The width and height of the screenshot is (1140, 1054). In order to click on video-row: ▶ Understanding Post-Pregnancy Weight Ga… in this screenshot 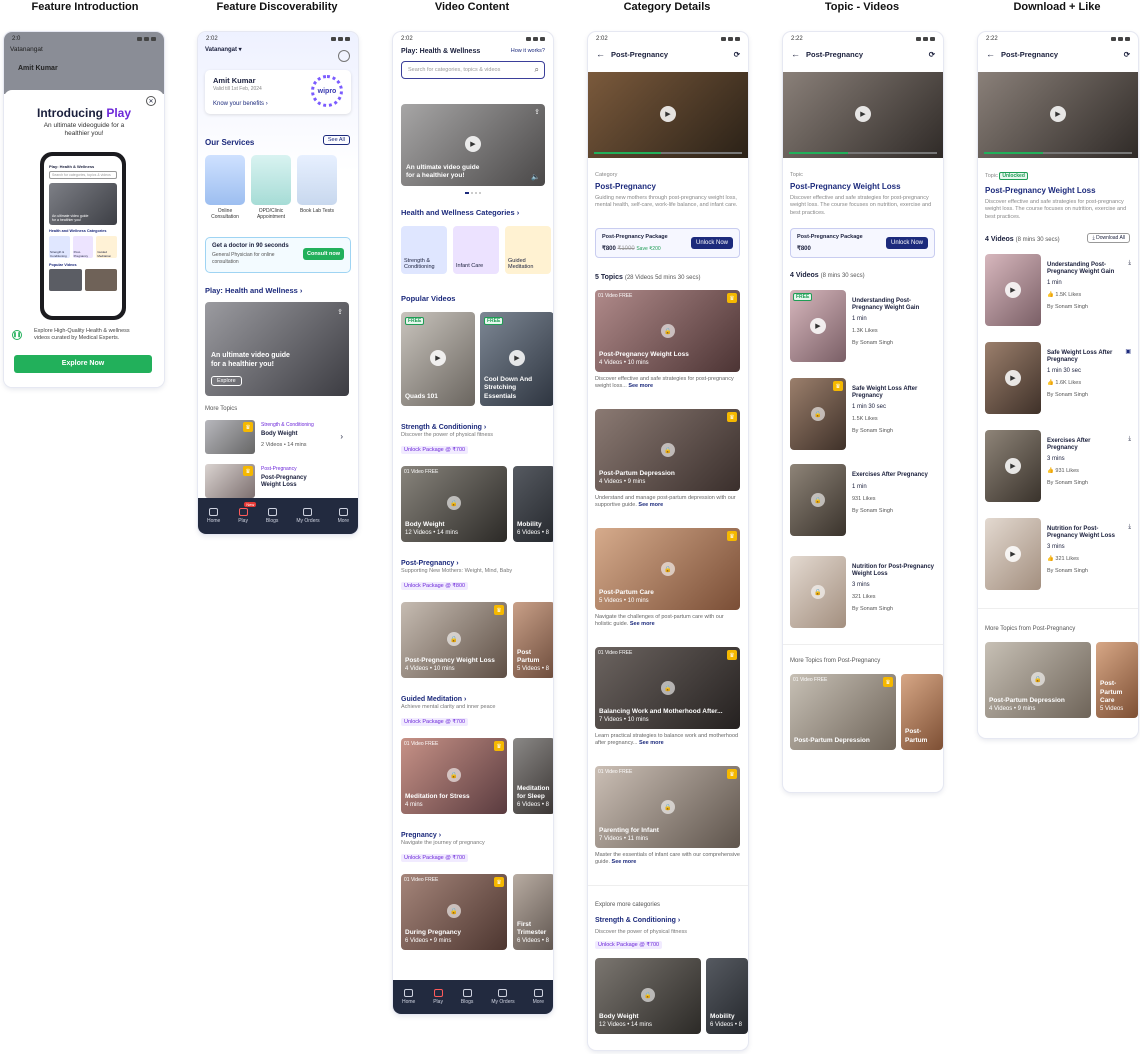, I will do `click(1058, 290)`.